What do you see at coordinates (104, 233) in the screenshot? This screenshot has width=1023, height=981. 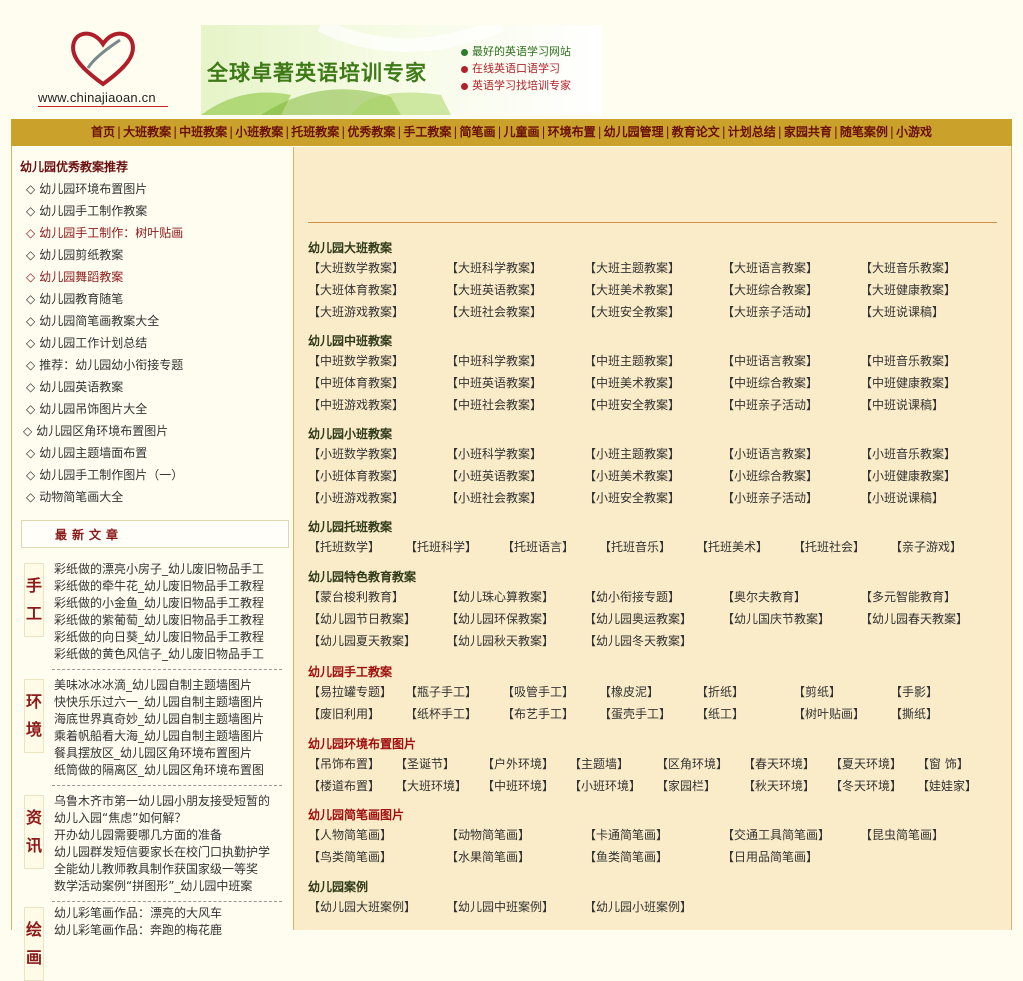 I see `recommend-item: ◇ 幼儿园手工制作：树叶贴画` at bounding box center [104, 233].